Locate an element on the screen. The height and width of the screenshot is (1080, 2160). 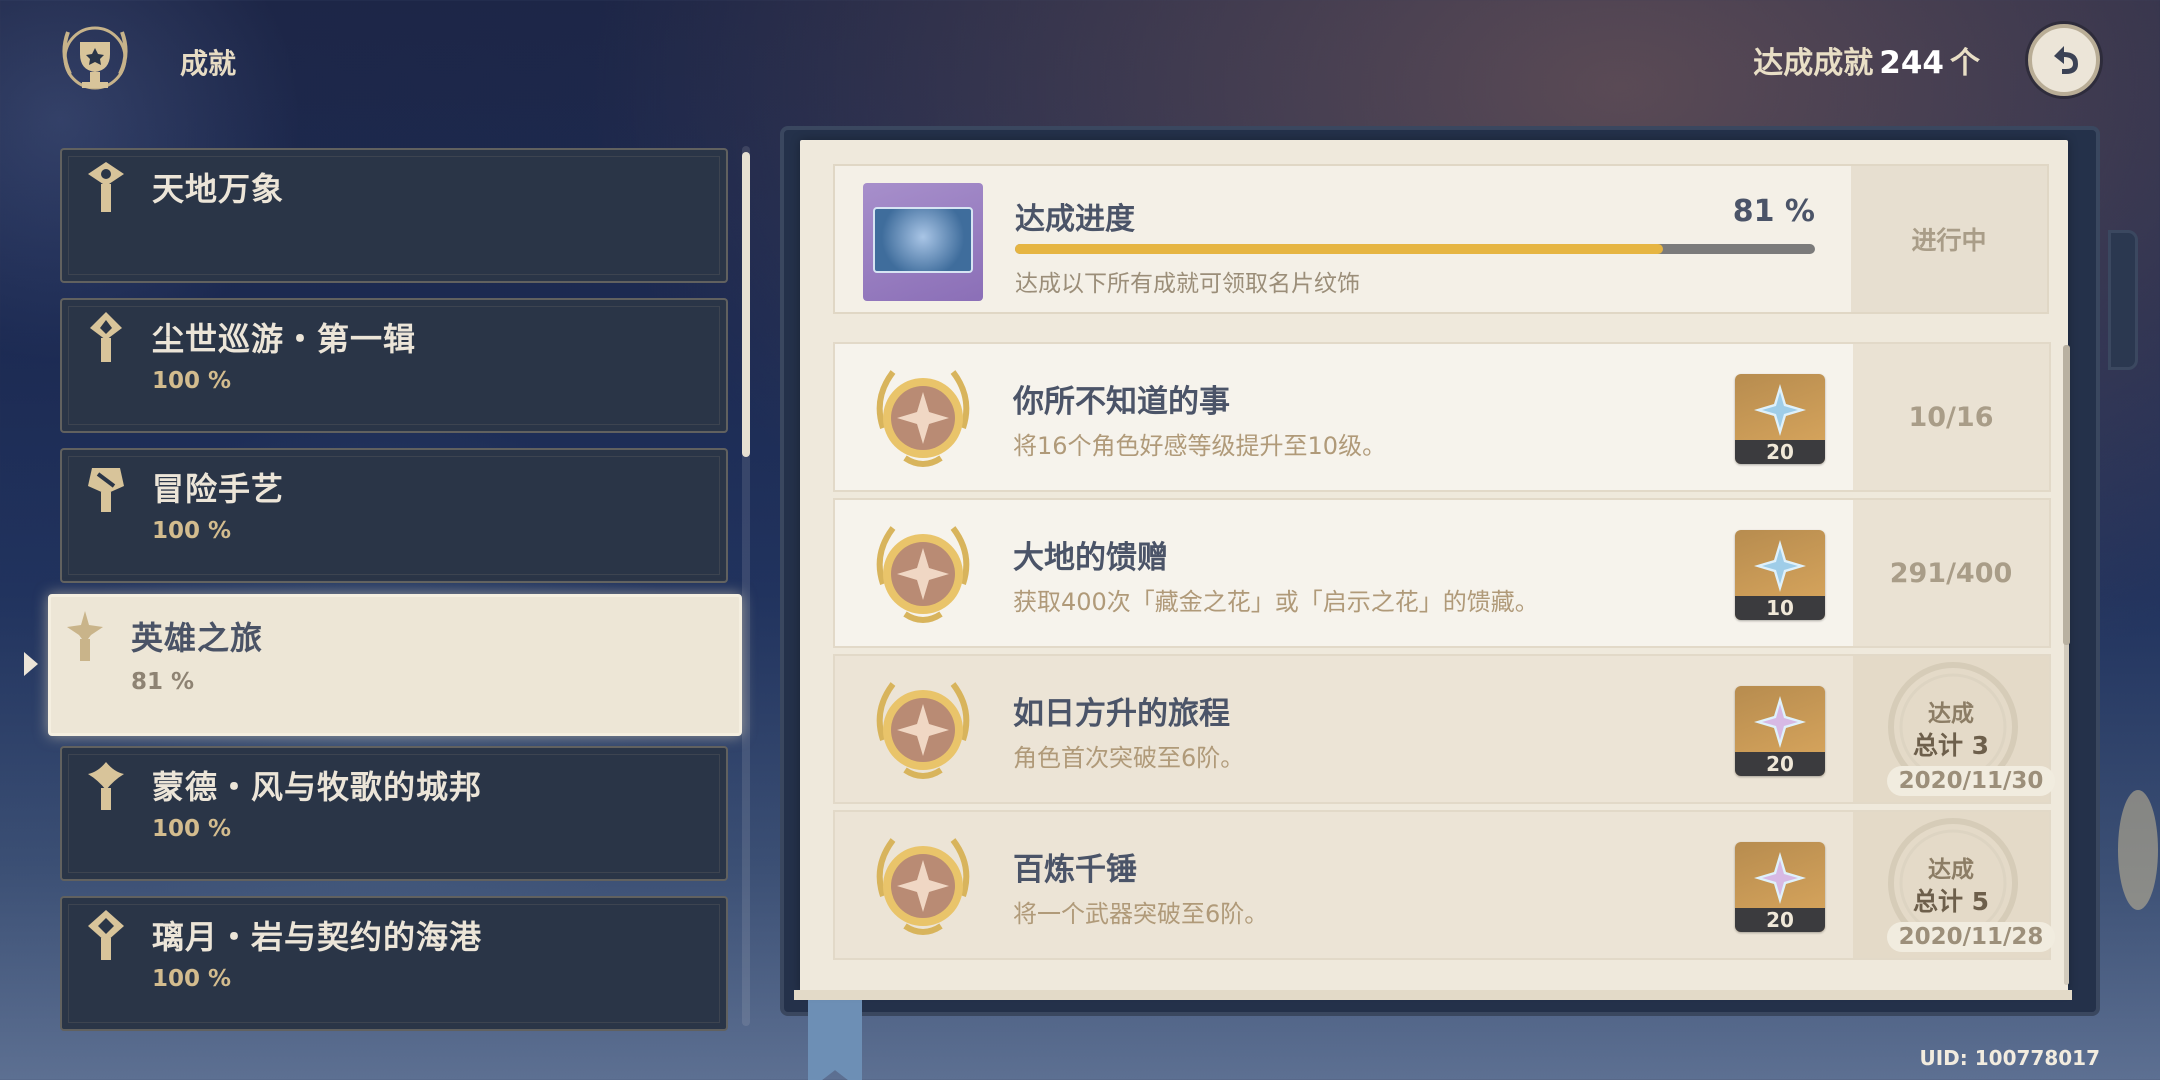
sidebar-item-percent: 81 % is located at coordinates (163, 682).